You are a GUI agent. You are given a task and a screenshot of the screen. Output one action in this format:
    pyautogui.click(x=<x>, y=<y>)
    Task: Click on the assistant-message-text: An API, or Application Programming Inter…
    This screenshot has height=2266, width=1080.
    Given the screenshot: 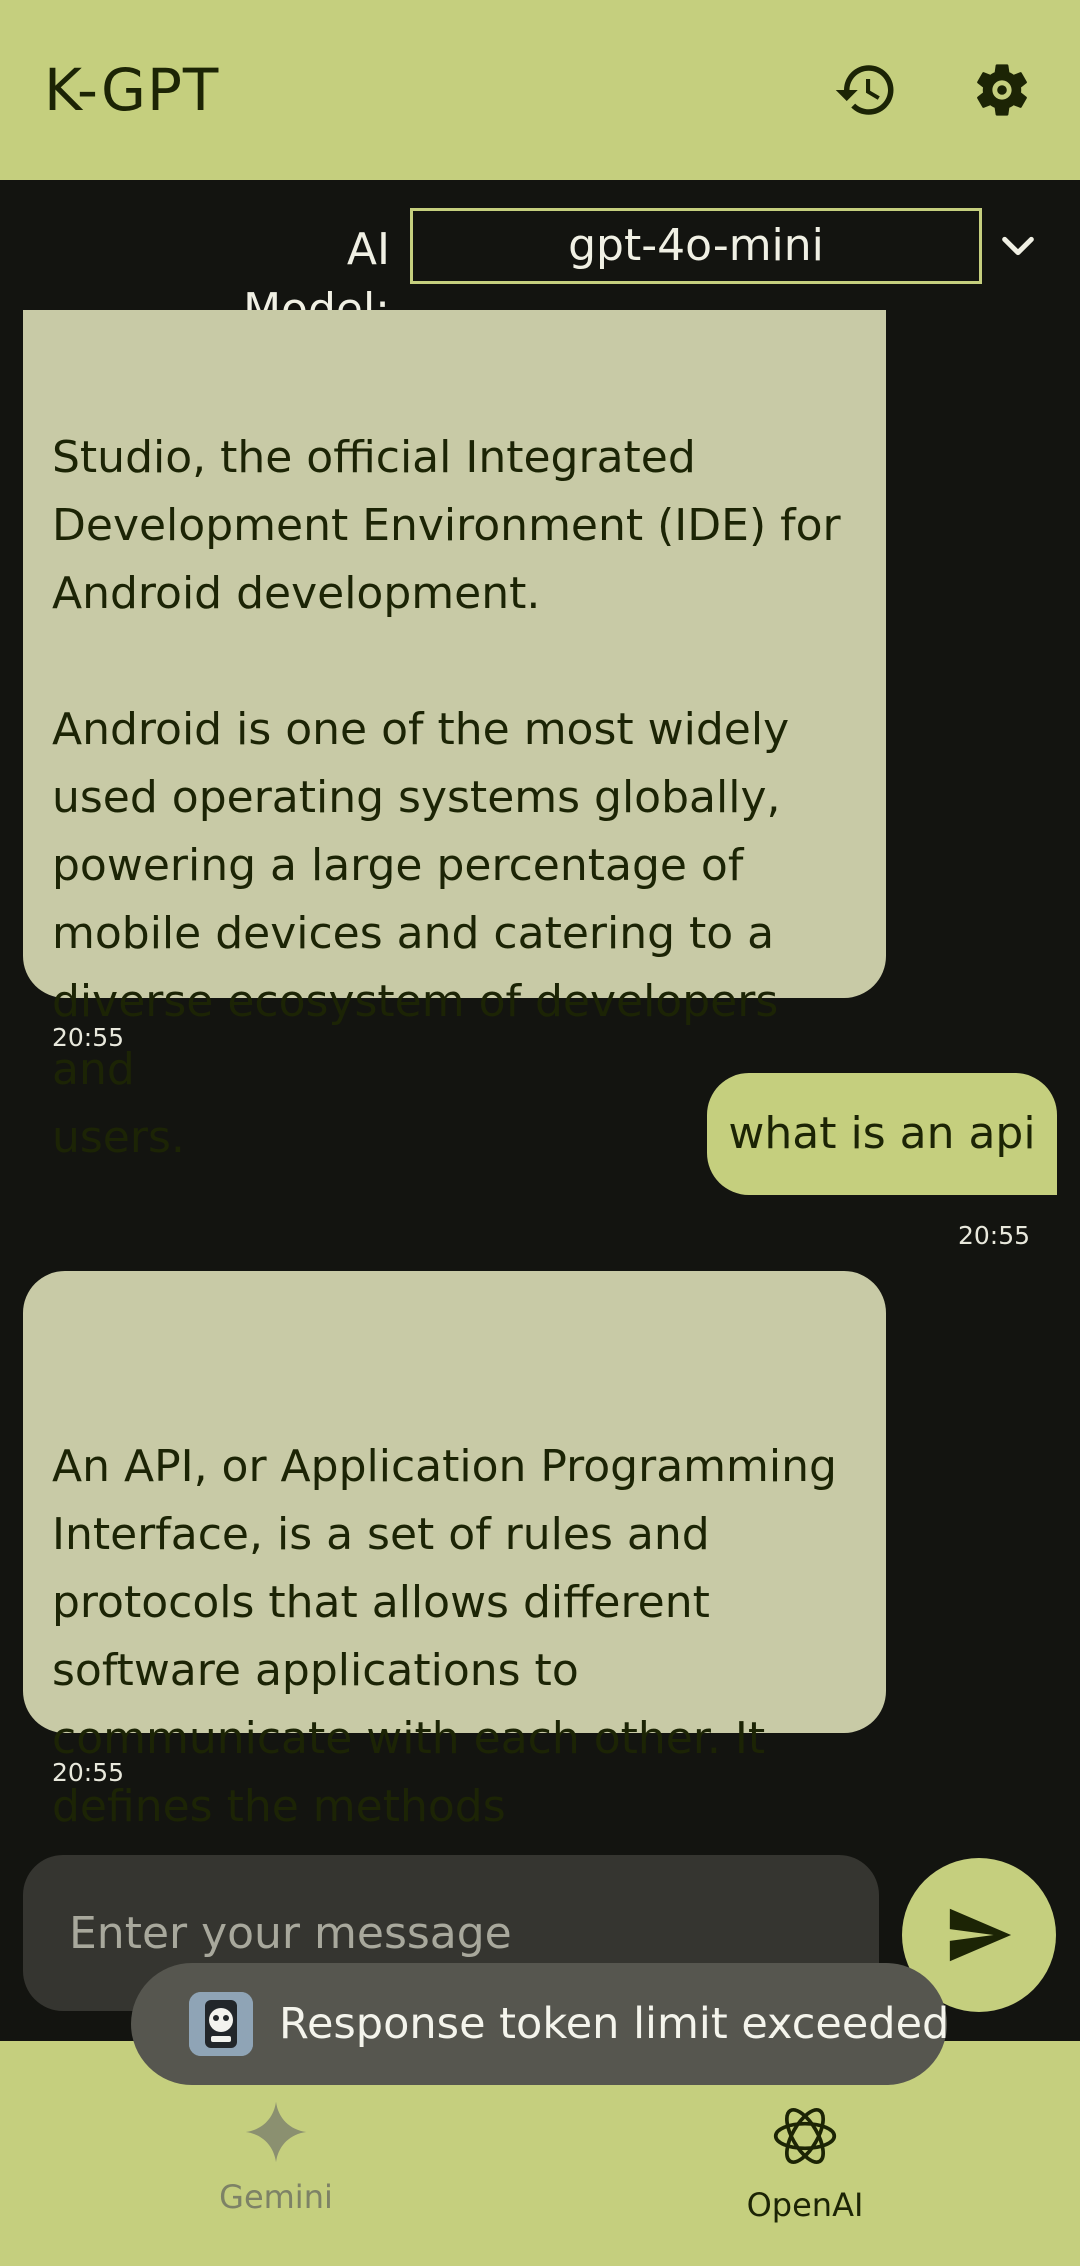 What is the action you would take?
    pyautogui.click(x=444, y=1636)
    